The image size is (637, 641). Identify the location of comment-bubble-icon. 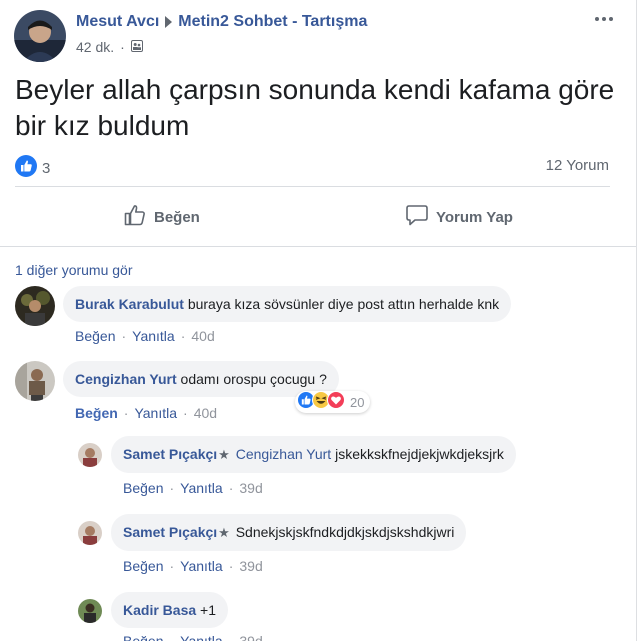
(417, 217).